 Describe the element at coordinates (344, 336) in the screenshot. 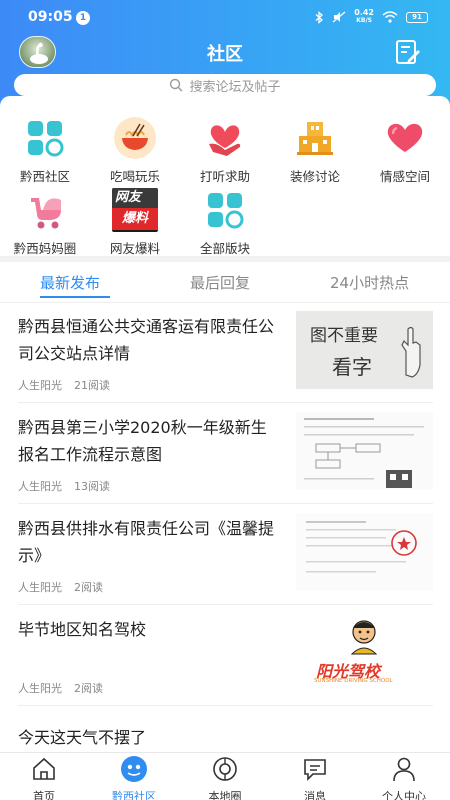

I see `thumb-caption-line1: 图不重要` at that location.